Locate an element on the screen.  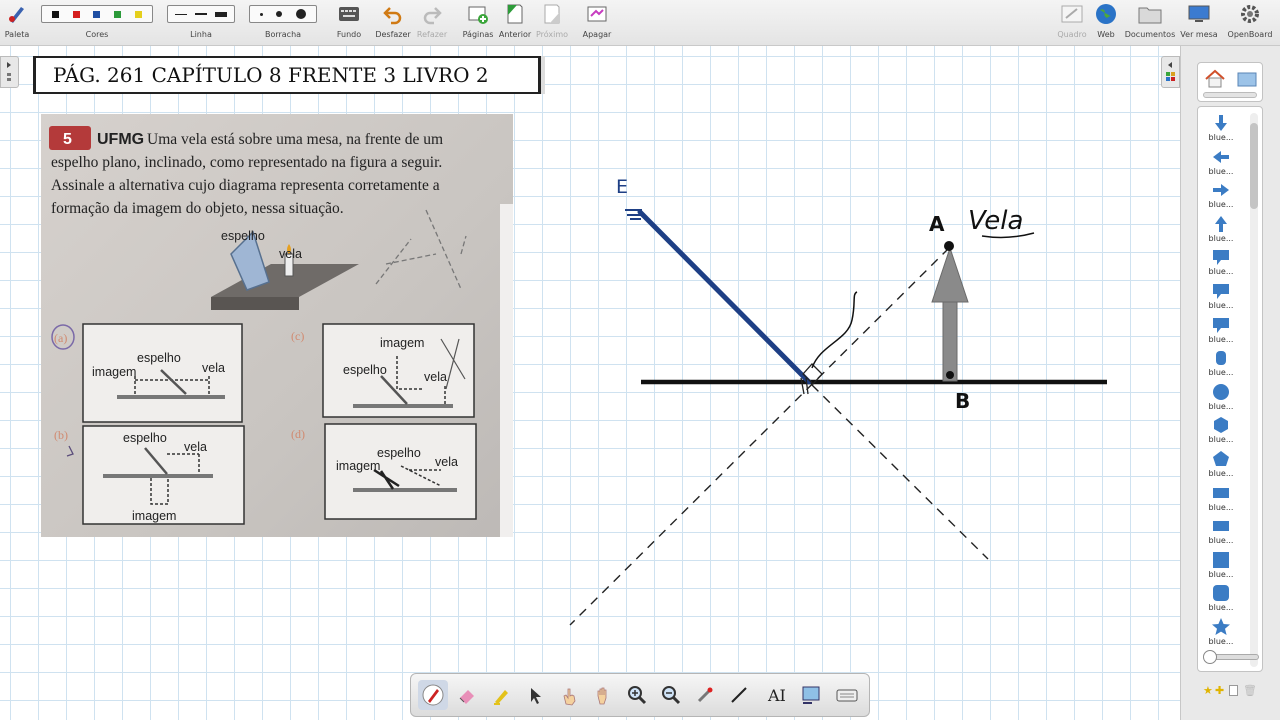
zoom-slider-knob is located at coordinates (1210, 657).